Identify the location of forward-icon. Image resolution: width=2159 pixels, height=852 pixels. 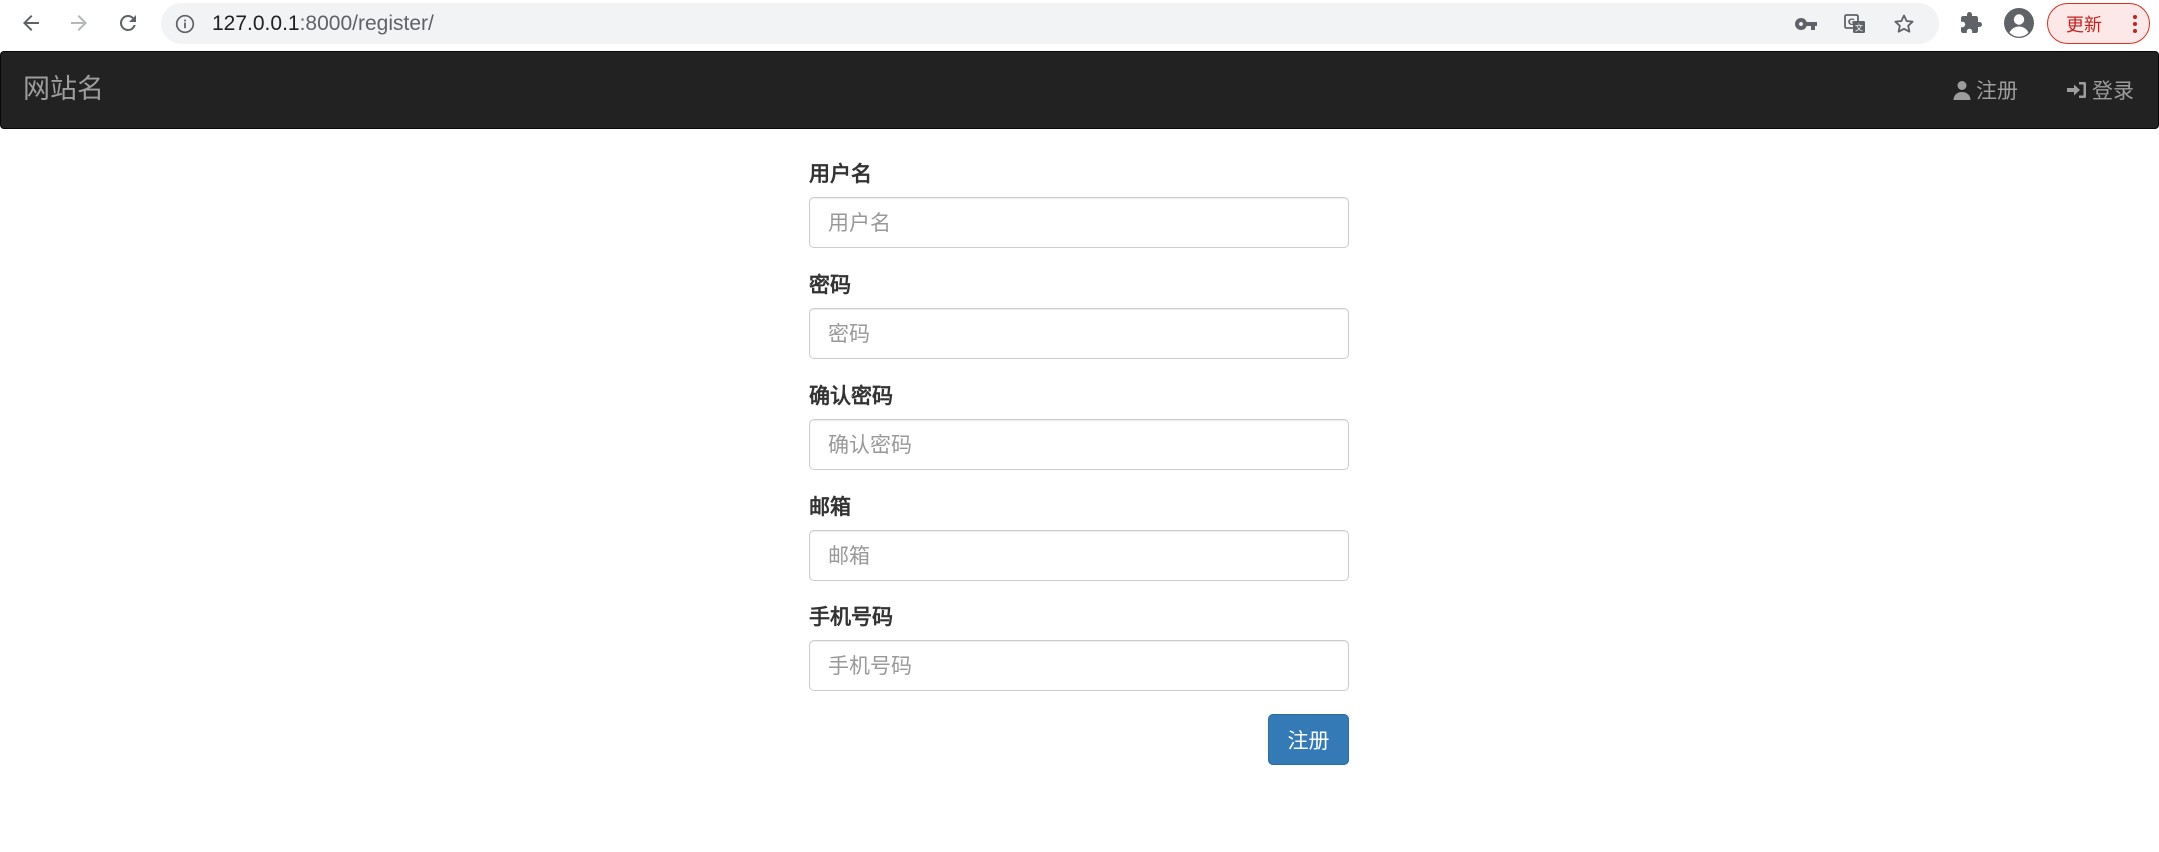
(79, 23).